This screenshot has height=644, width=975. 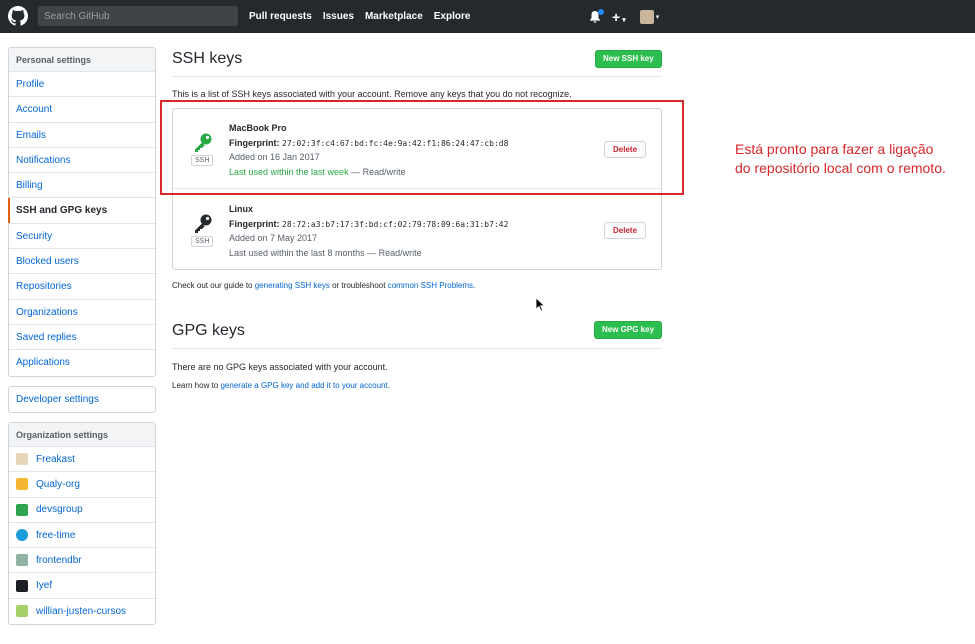 What do you see at coordinates (82, 287) in the screenshot?
I see `sidebar-item-repositories: Repositories` at bounding box center [82, 287].